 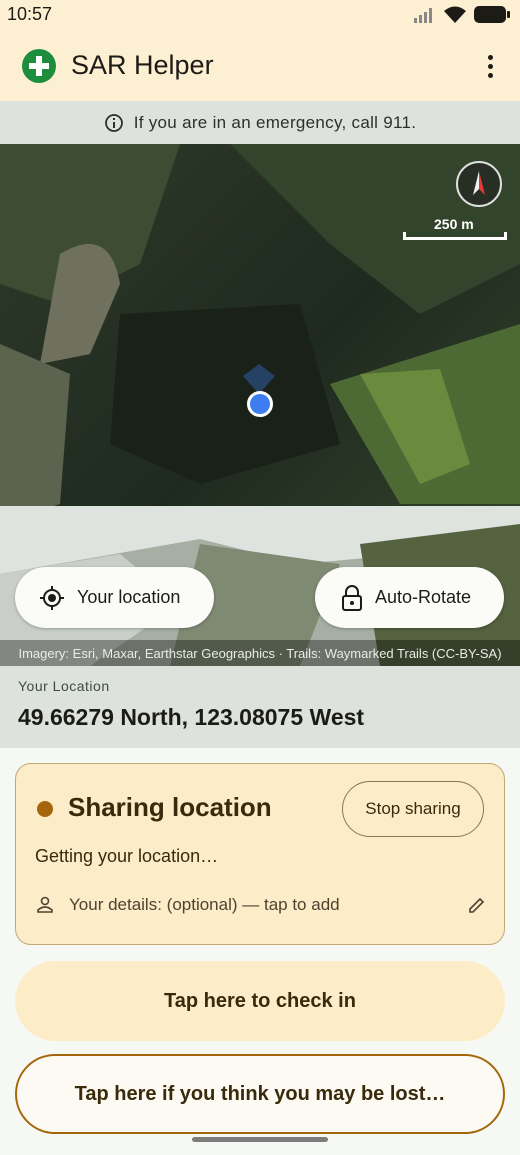 I want to click on status-icons, so click(x=462, y=14).